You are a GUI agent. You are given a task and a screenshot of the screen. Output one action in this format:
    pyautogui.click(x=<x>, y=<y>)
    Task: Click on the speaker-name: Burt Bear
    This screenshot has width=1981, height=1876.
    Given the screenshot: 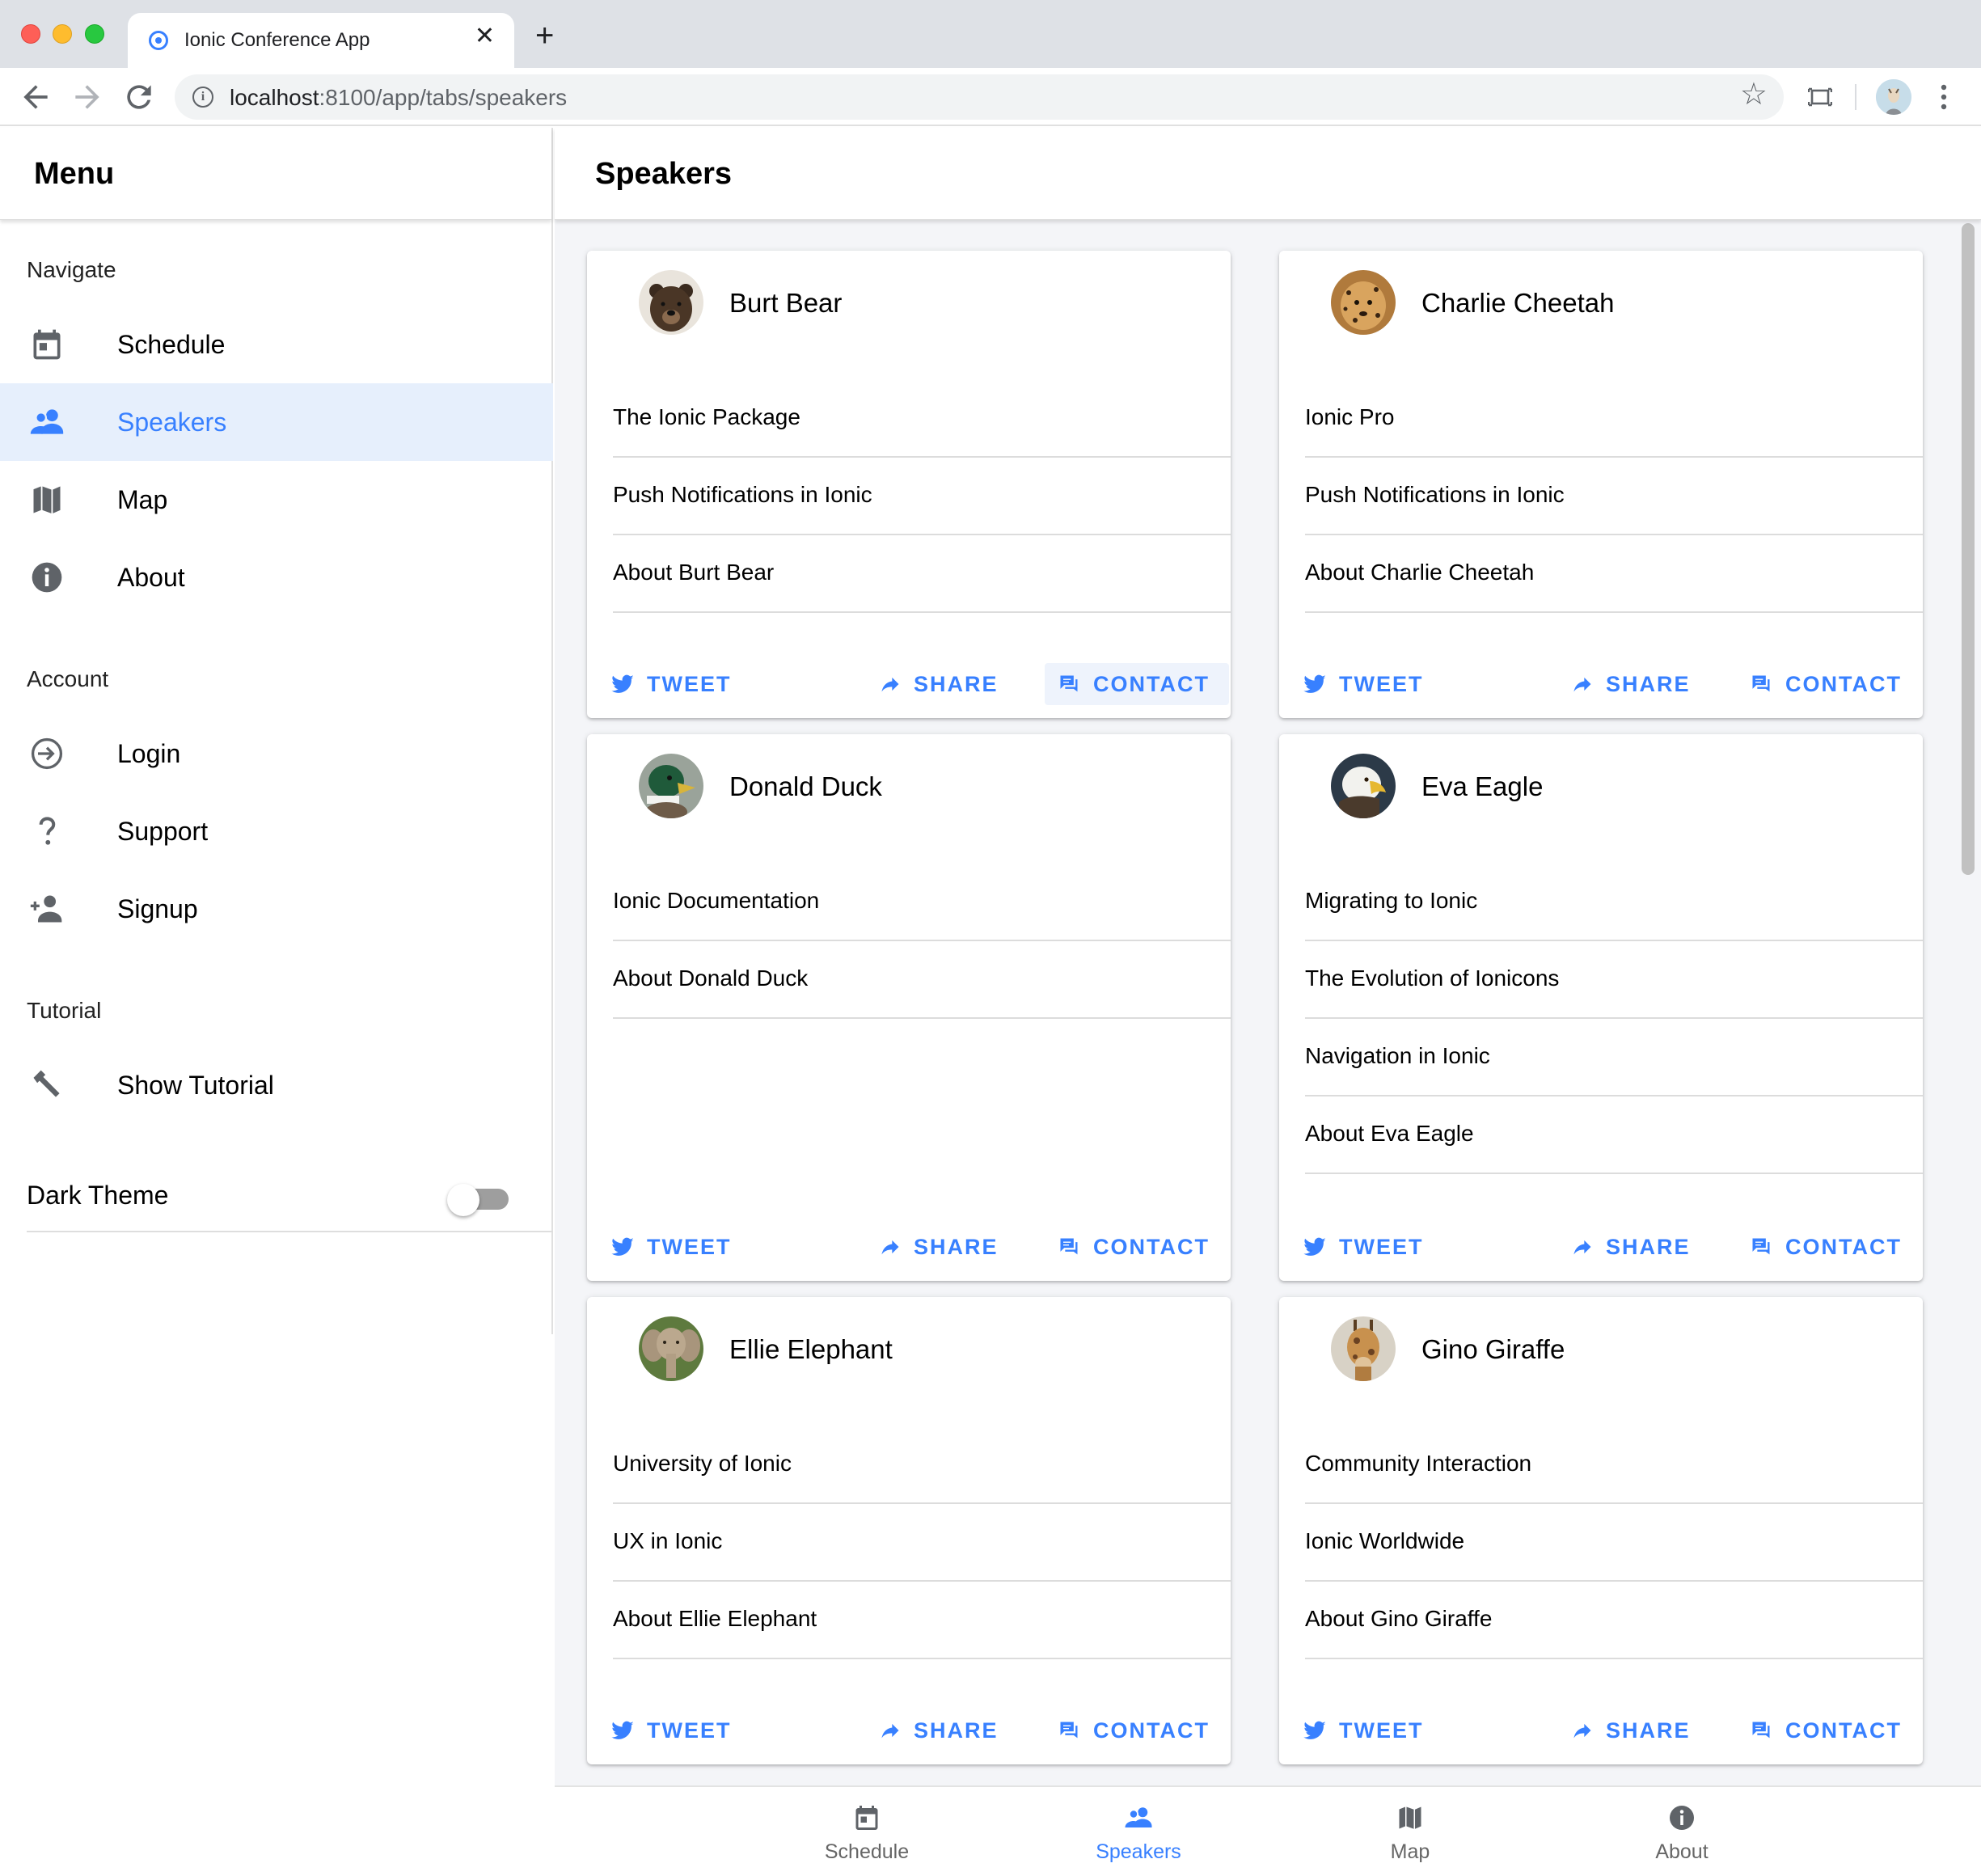 What is the action you would take?
    pyautogui.click(x=785, y=303)
    